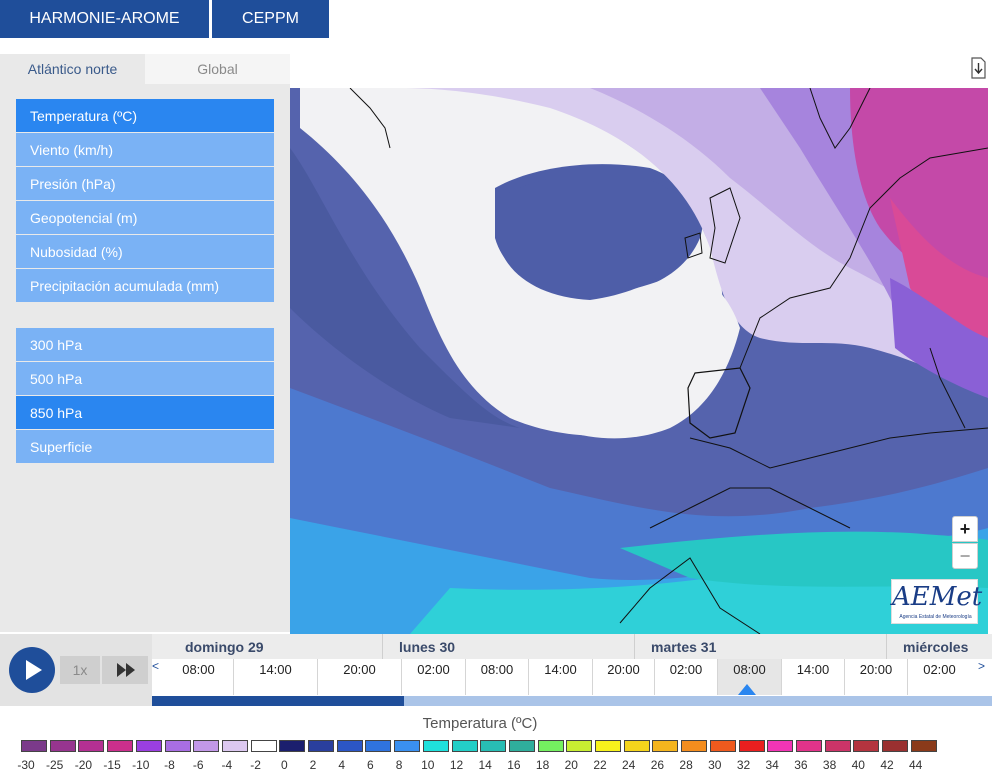 Image resolution: width=992 pixels, height=783 pixels. I want to click on legend-tick: 30, so click(715, 765).